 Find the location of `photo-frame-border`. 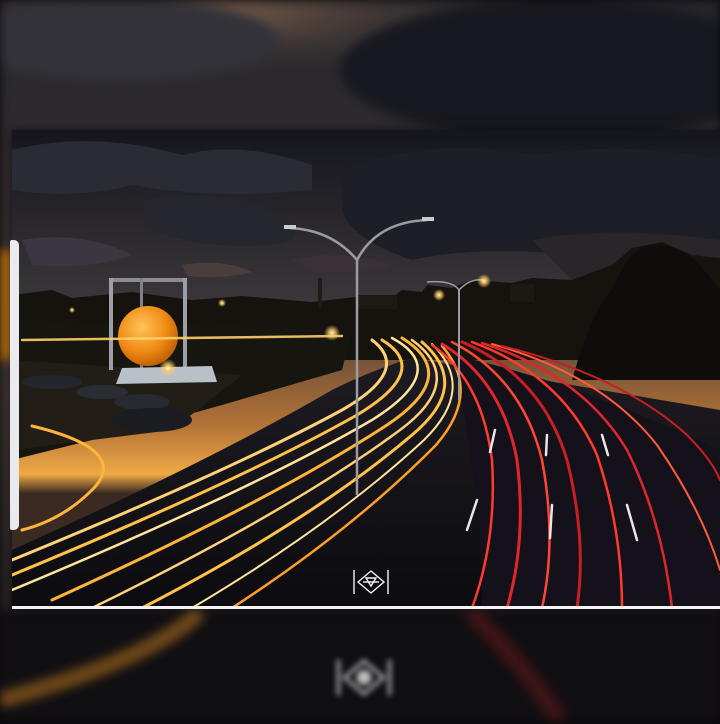

photo-frame-border is located at coordinates (366, 607).